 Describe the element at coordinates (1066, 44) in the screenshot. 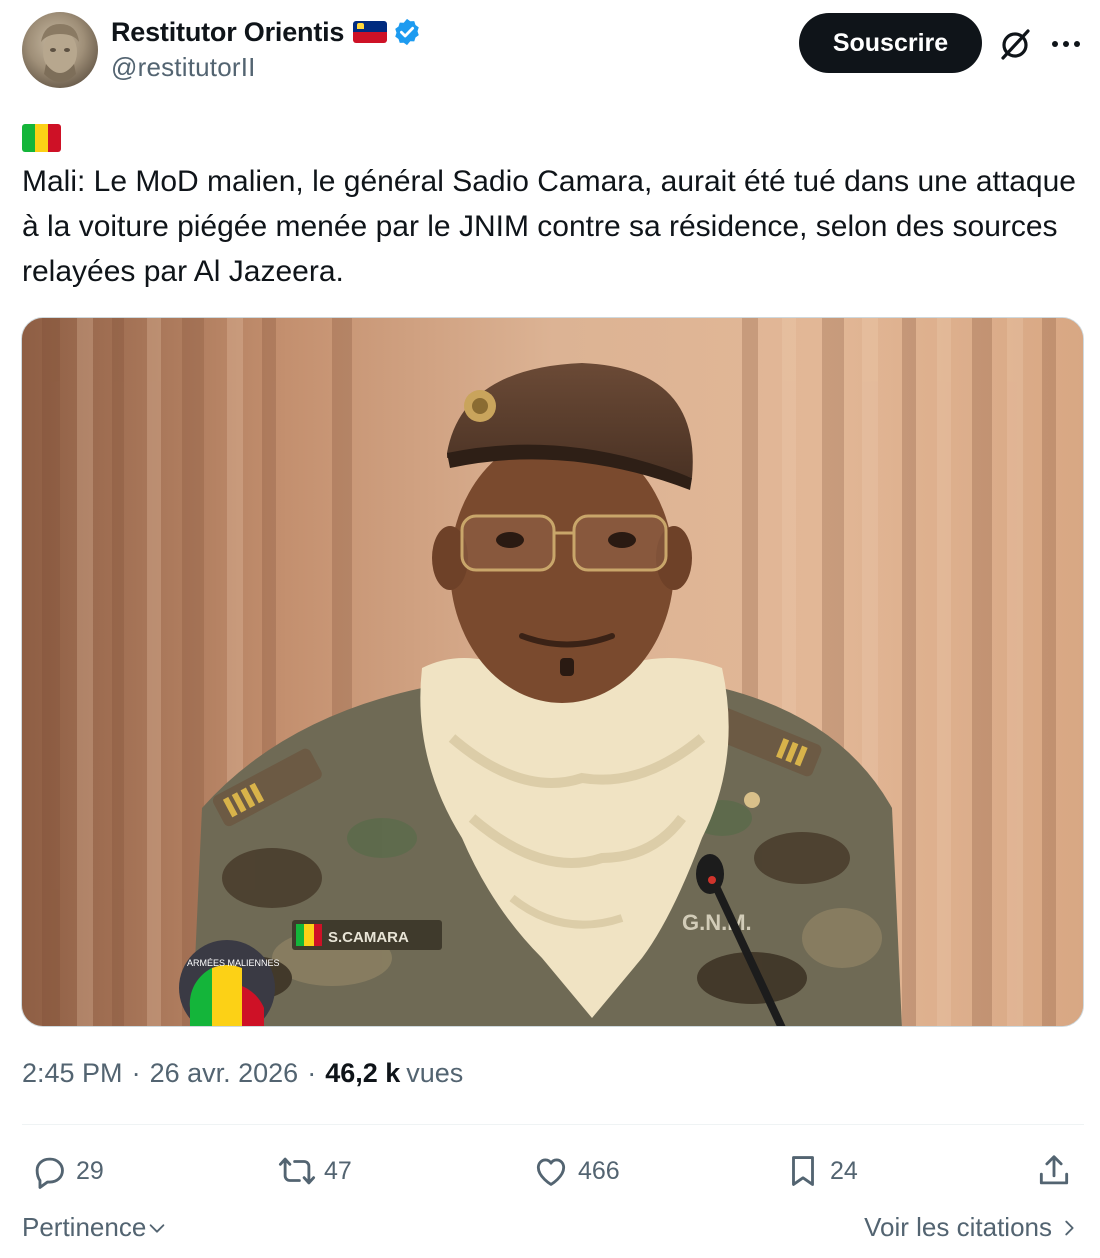

I see `more-icon` at that location.